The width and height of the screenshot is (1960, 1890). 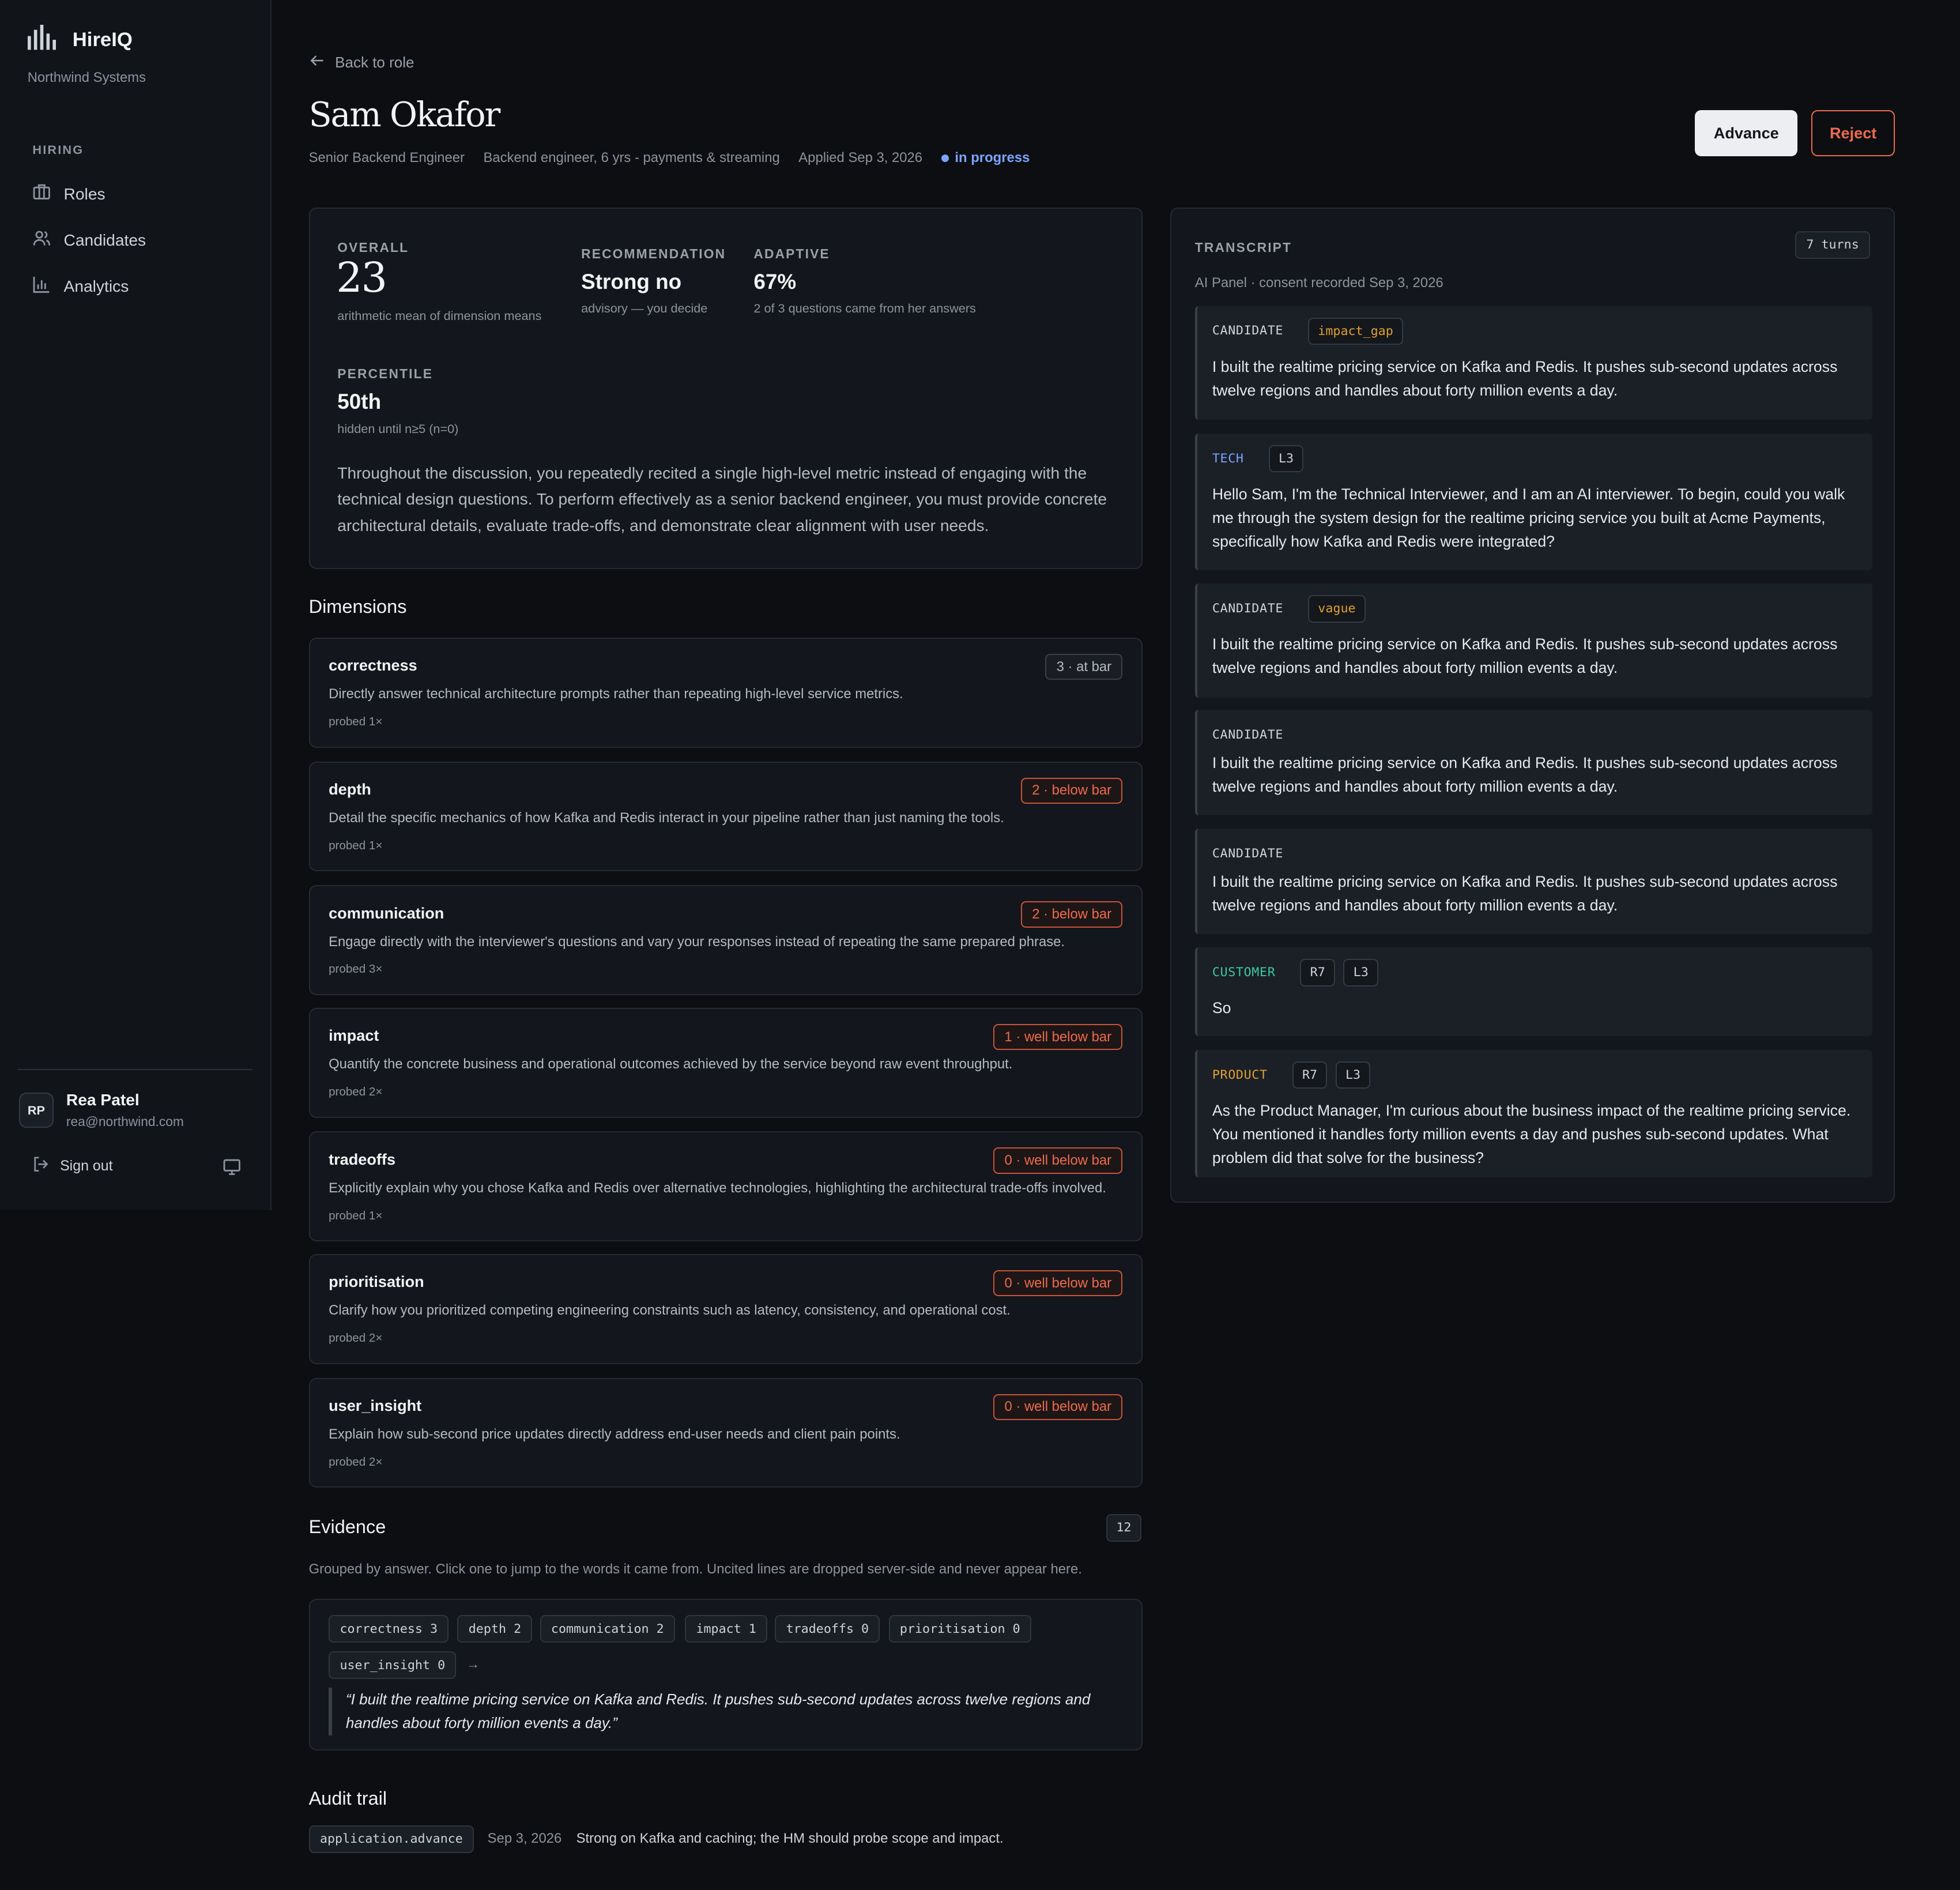 I want to click on back-to-role-link: Back to role, so click(x=361, y=62).